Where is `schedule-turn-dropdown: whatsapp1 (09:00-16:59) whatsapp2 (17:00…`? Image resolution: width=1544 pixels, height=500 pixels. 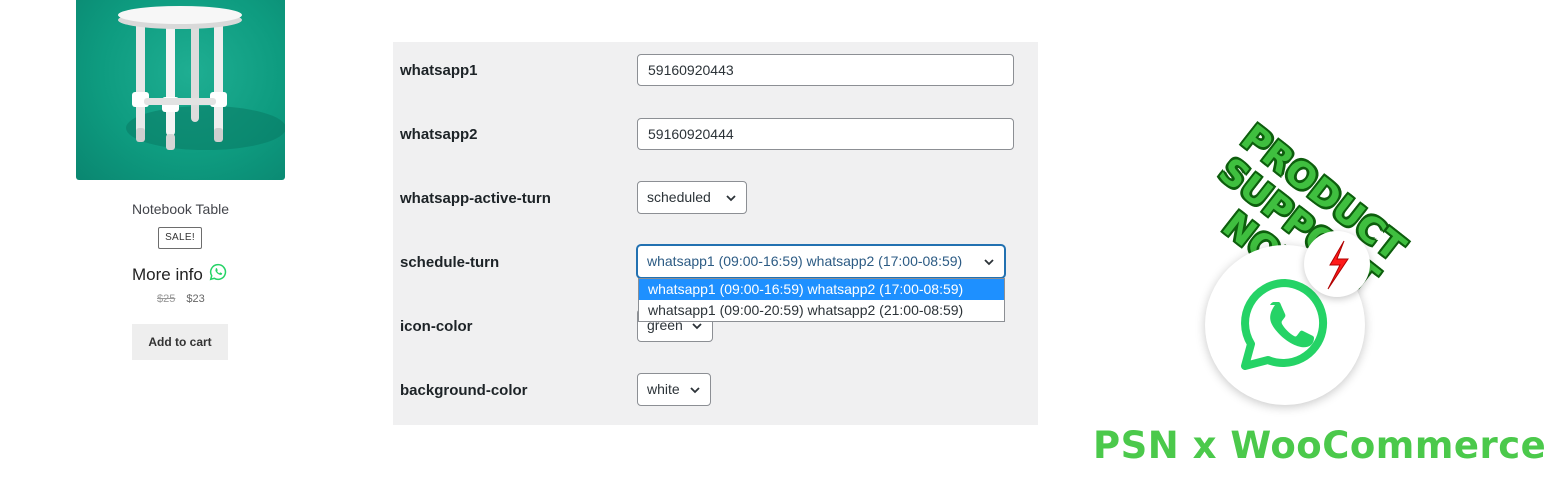 schedule-turn-dropdown: whatsapp1 (09:00-16:59) whatsapp2 (17:00… is located at coordinates (821, 300).